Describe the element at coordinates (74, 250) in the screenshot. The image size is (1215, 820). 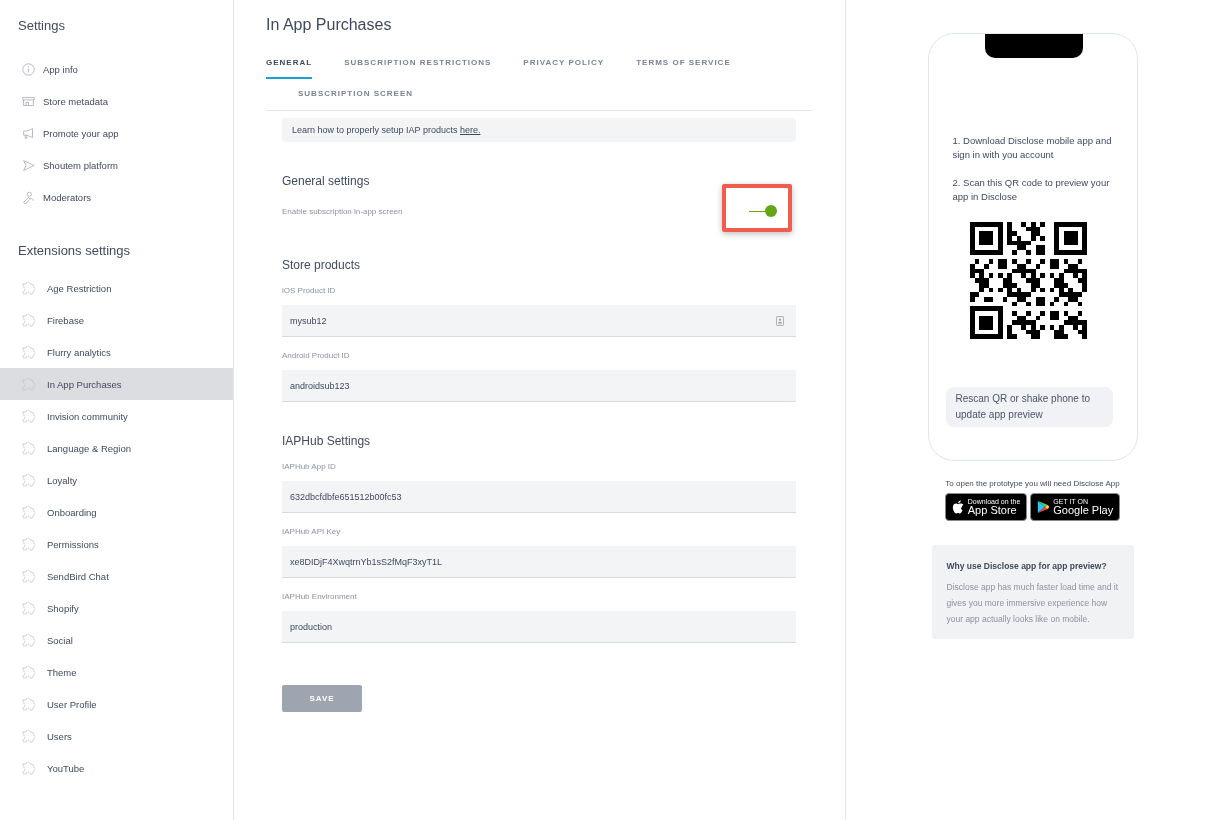
I see `section-title: Extensions settings` at that location.